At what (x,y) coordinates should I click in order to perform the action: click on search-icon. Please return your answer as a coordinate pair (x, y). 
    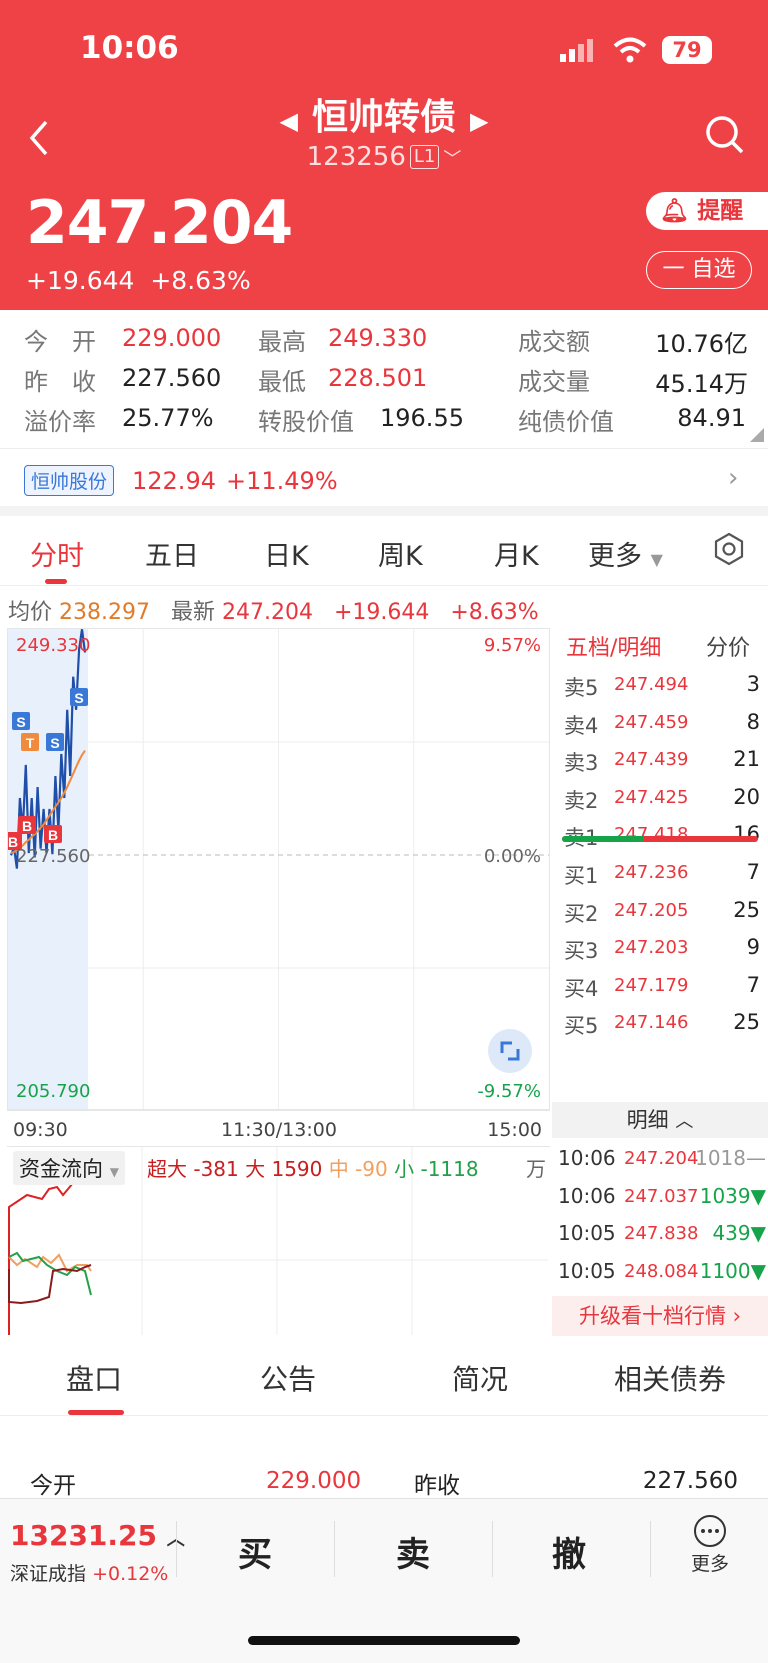
    Looking at the image, I should click on (725, 137).